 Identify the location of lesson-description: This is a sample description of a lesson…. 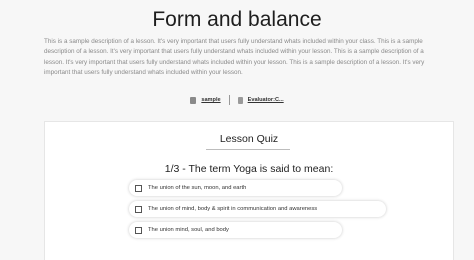
(234, 57).